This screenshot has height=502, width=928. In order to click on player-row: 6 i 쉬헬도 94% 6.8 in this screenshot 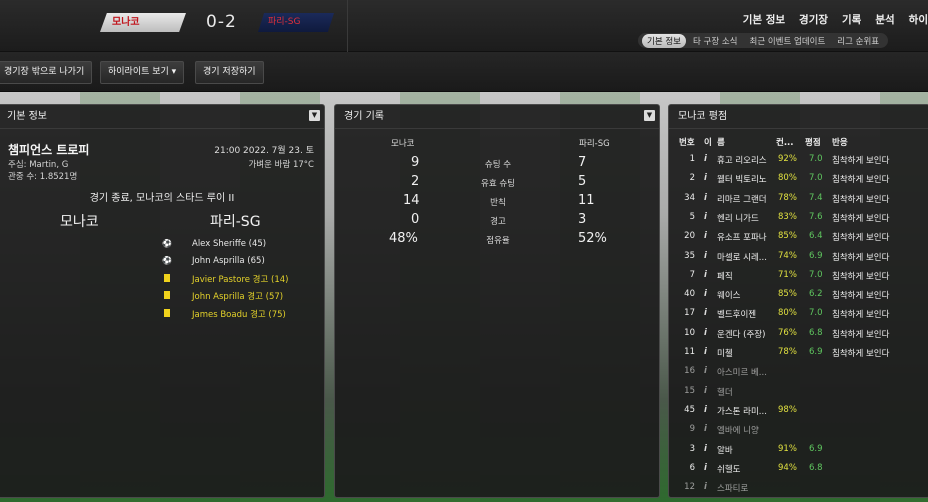, I will do `click(798, 468)`.